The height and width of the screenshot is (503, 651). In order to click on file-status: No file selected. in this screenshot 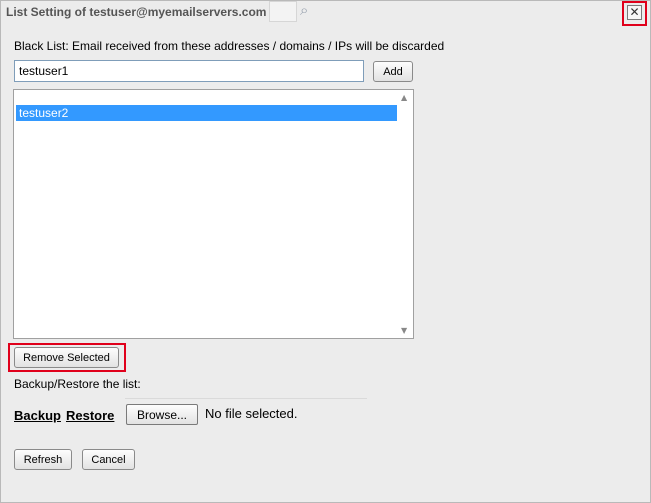, I will do `click(251, 413)`.